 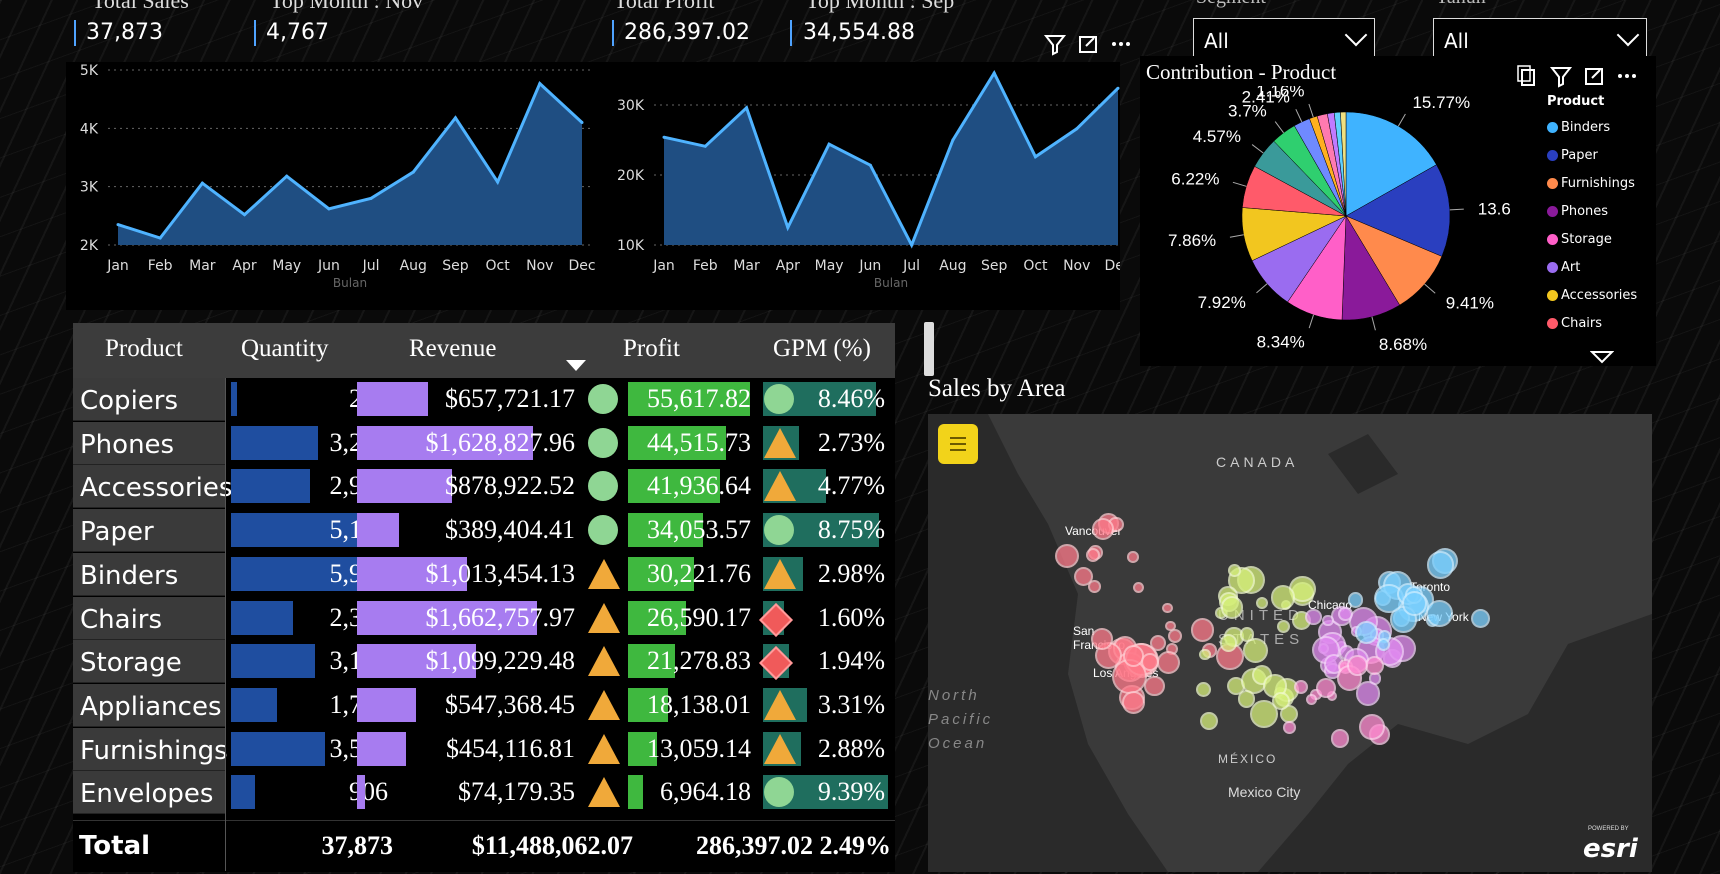 What do you see at coordinates (1592, 267) in the screenshot?
I see `legend-item: Art` at bounding box center [1592, 267].